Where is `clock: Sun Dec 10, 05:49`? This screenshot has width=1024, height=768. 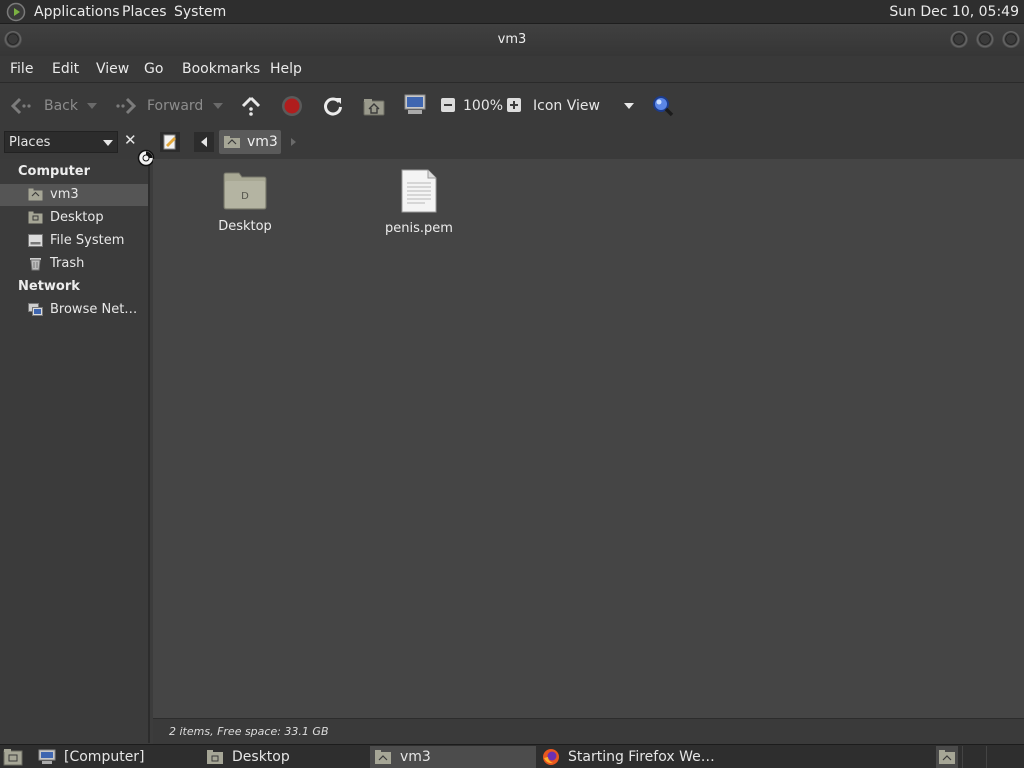
clock: Sun Dec 10, 05:49 is located at coordinates (954, 12).